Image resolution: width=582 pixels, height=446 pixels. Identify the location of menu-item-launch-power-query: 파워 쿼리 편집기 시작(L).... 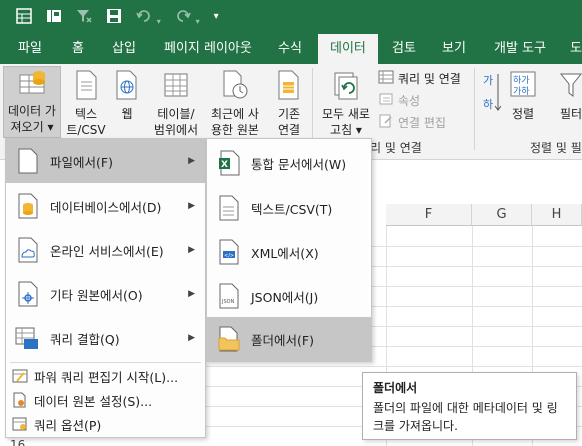
(105, 376).